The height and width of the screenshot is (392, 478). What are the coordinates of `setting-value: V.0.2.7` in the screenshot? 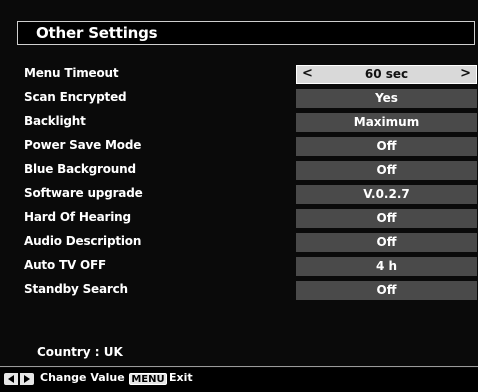 It's located at (386, 194).